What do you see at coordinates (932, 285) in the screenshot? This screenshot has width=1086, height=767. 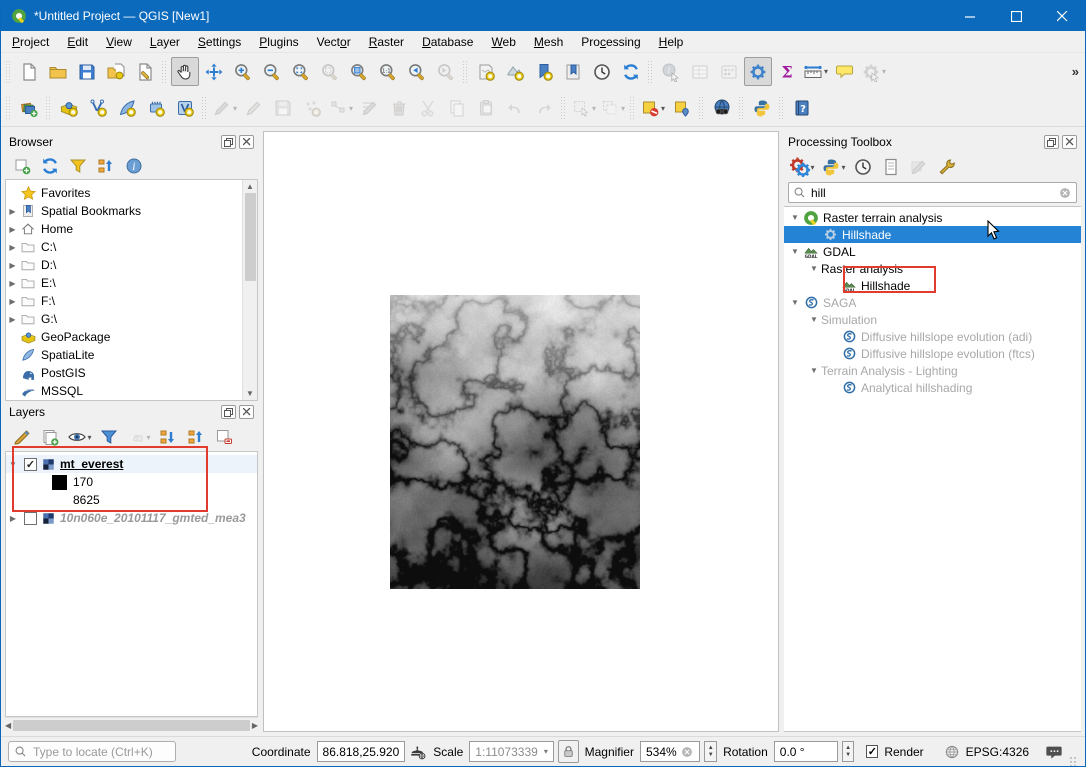 I see `processing-item-hillshade: GDAL Hillshade` at bounding box center [932, 285].